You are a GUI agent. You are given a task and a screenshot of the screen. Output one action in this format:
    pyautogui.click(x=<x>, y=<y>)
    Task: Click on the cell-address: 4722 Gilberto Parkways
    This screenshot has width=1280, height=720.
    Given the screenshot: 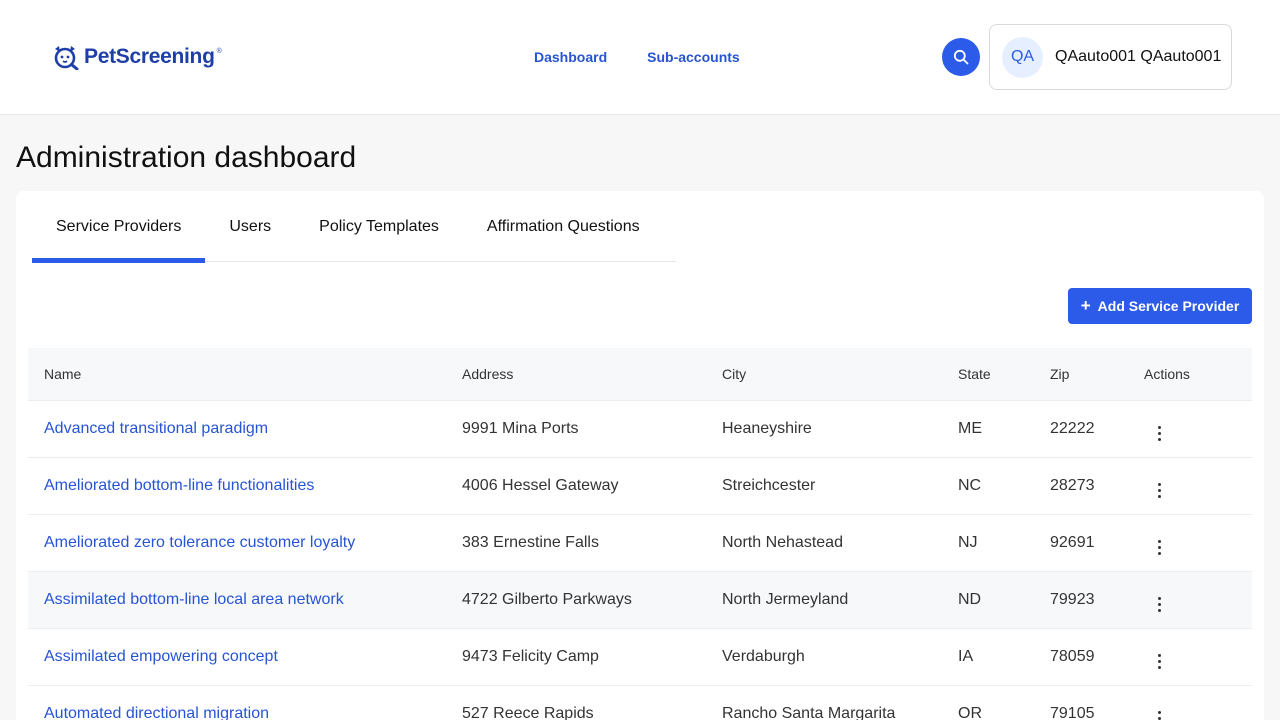 What is the action you would take?
    pyautogui.click(x=547, y=599)
    